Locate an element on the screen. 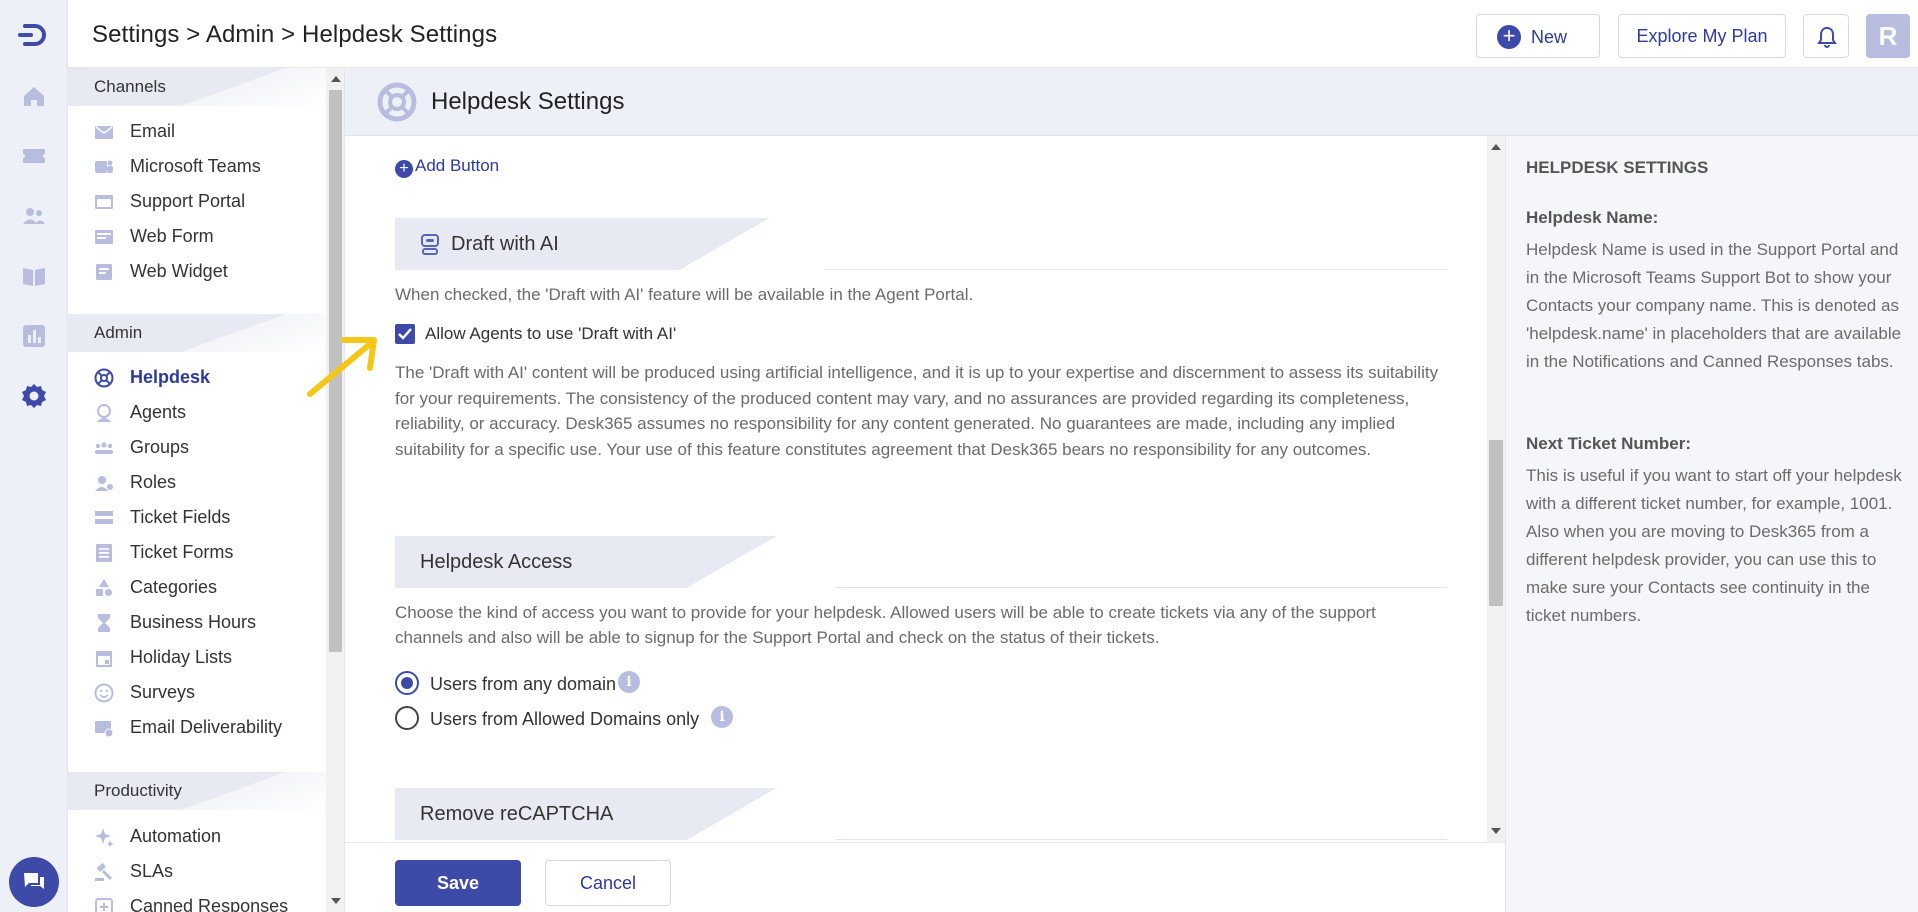 This screenshot has height=912, width=1918. sidebar-item-ticket-fields: Ticket Fields is located at coordinates (209, 517).